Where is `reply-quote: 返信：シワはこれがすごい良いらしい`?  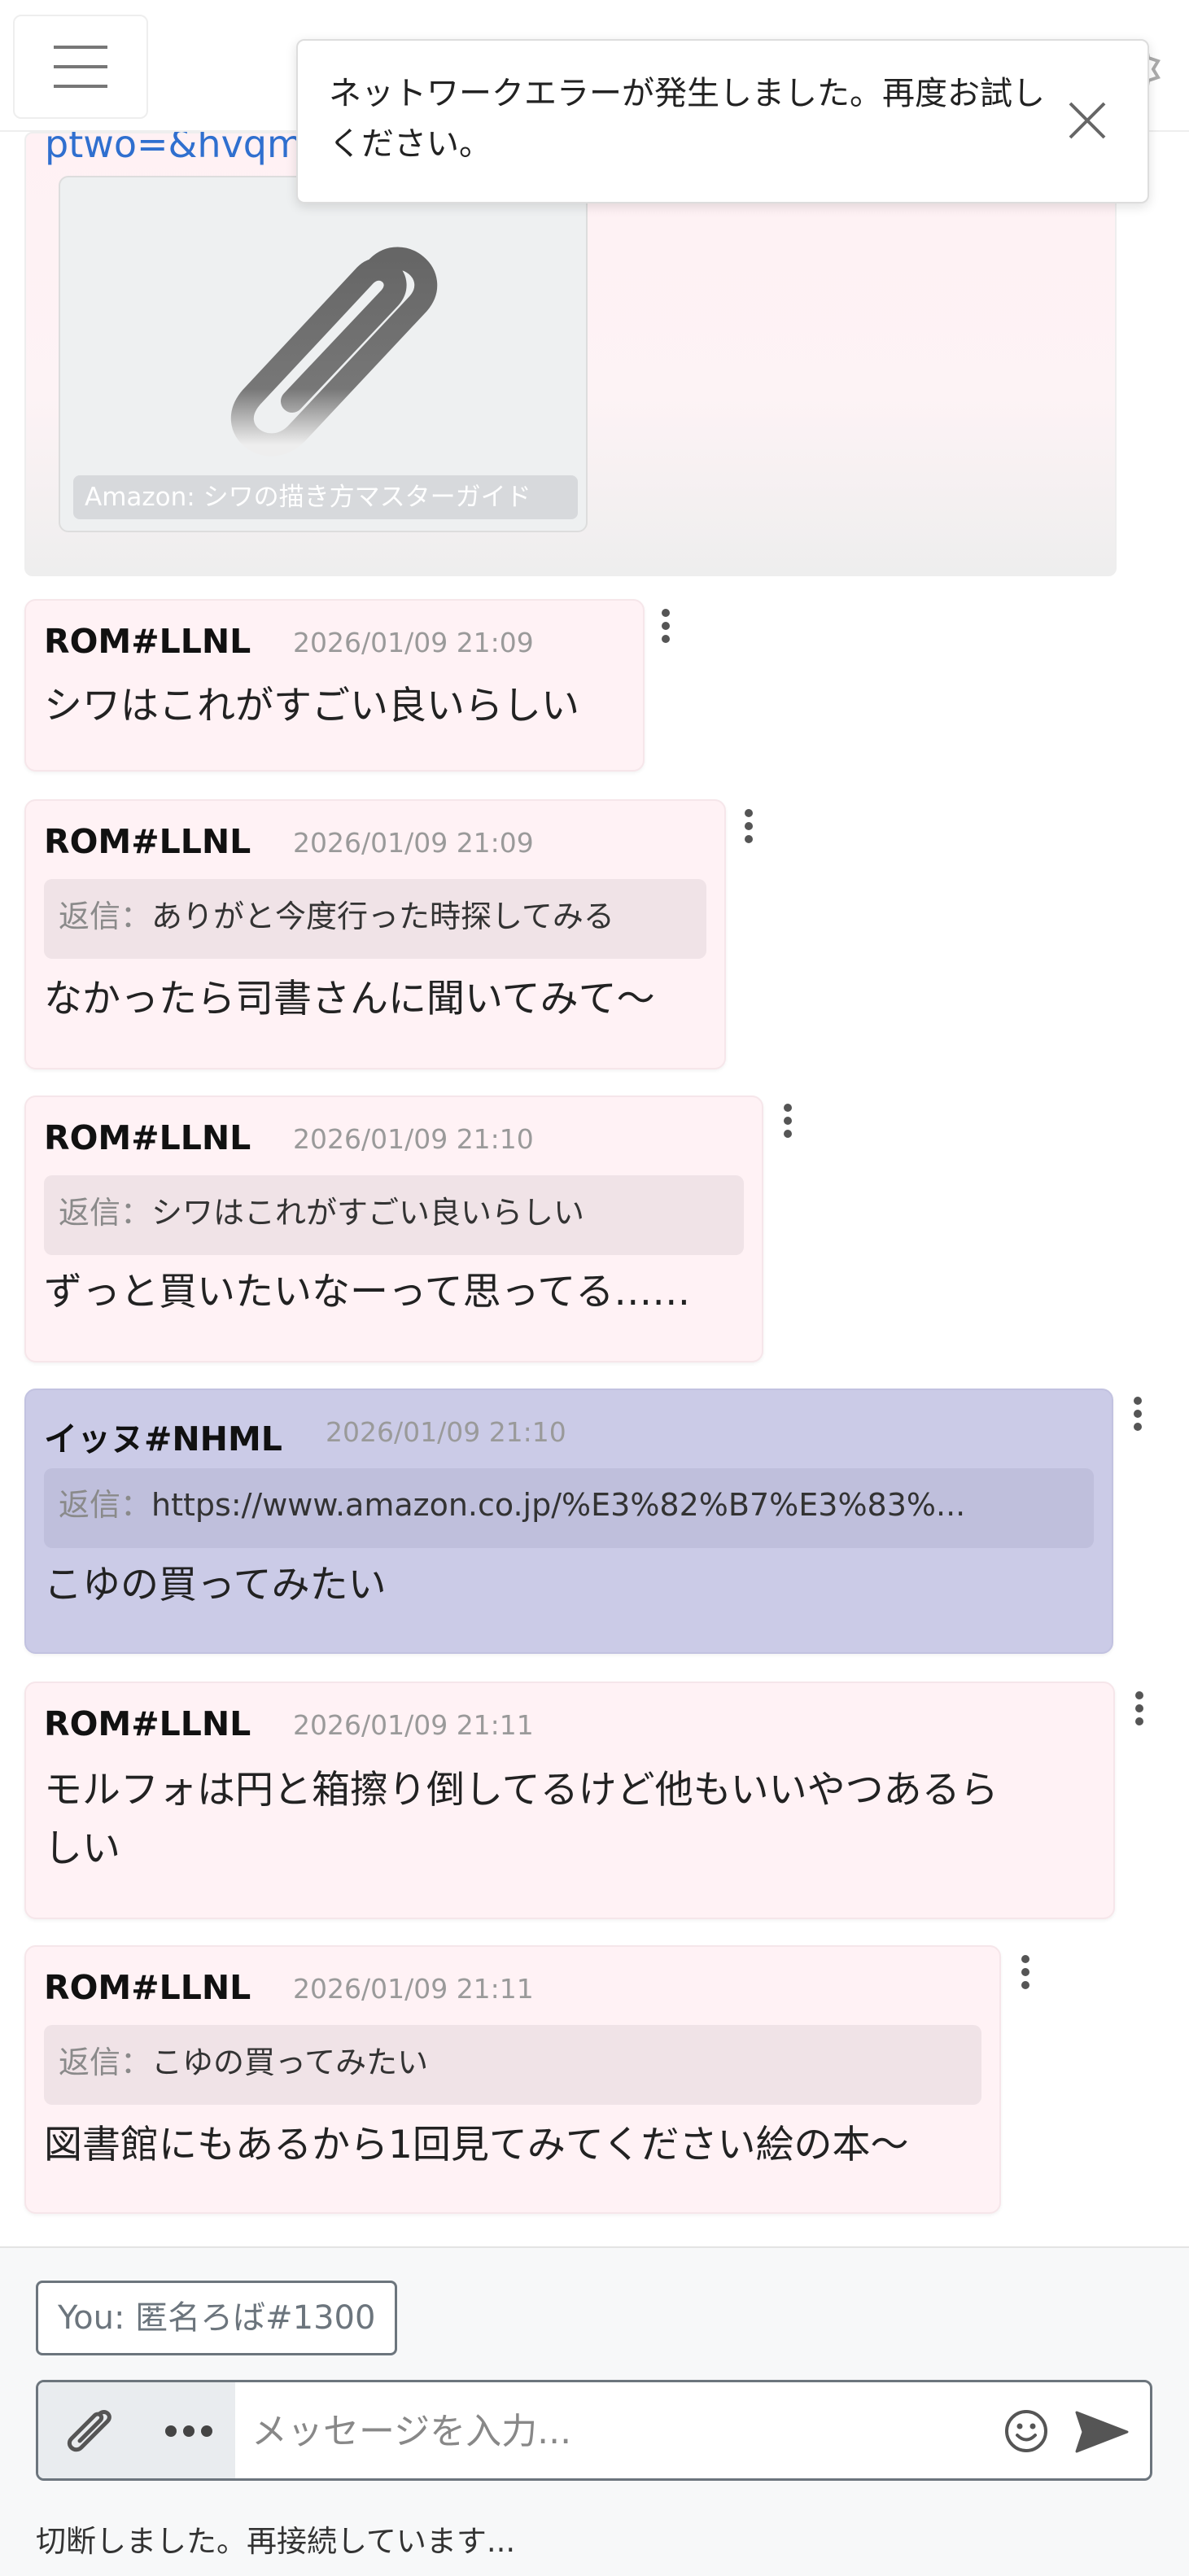
reply-quote: 返信：シワはこれがすごい良いらしい is located at coordinates (394, 1215).